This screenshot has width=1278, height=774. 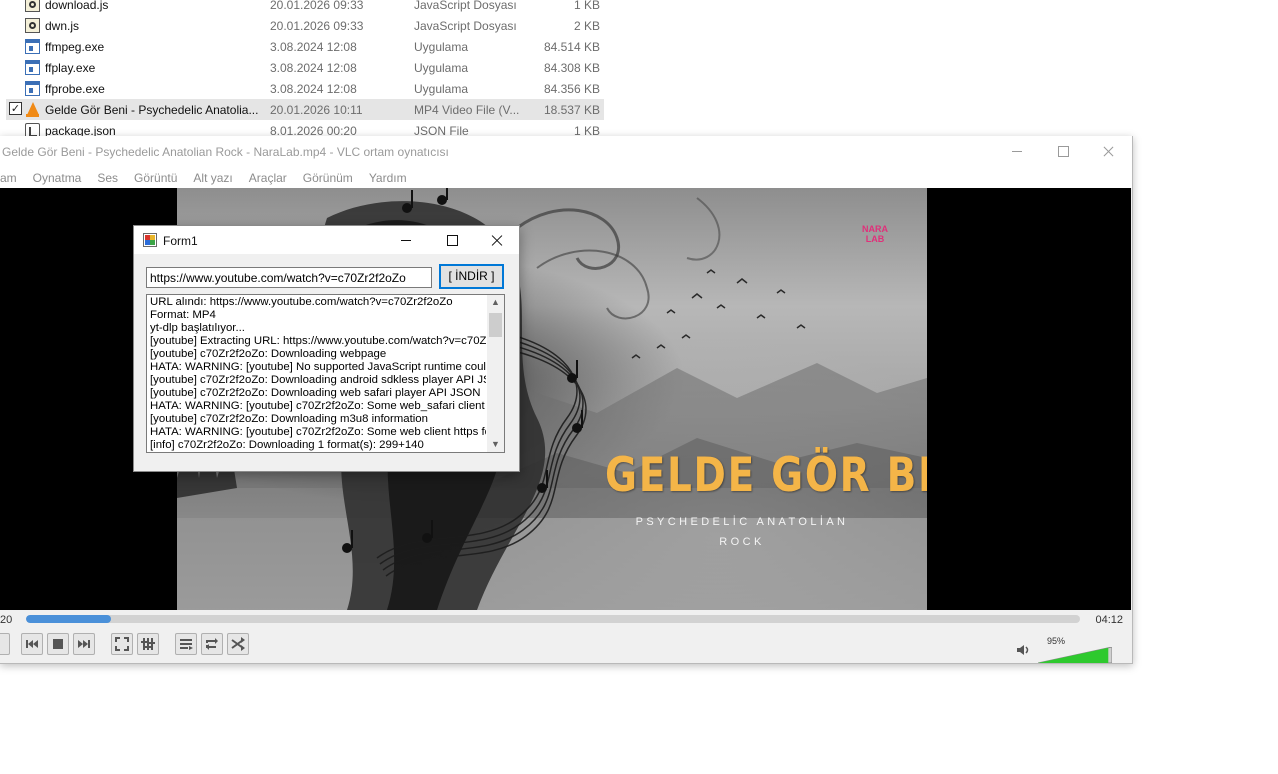 I want to click on stop-icon, so click(x=58, y=644).